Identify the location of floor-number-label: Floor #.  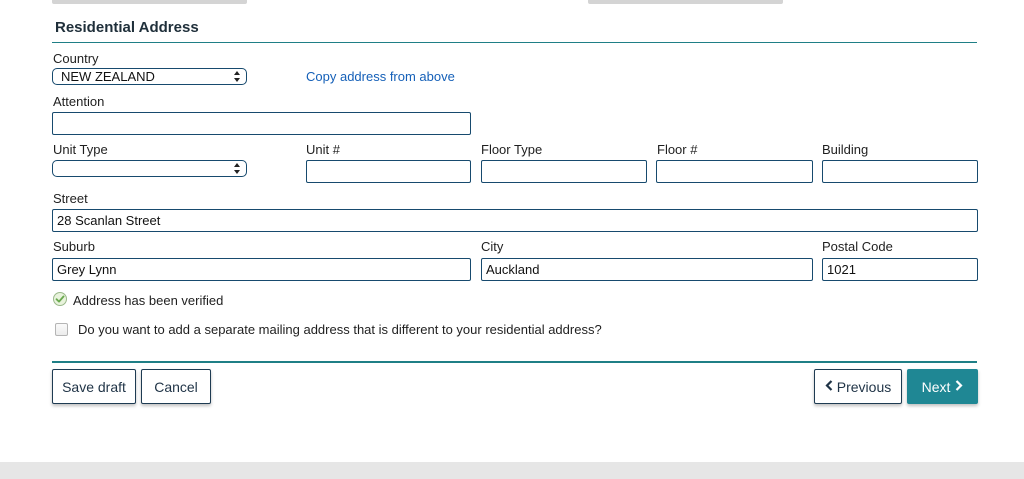
(677, 149).